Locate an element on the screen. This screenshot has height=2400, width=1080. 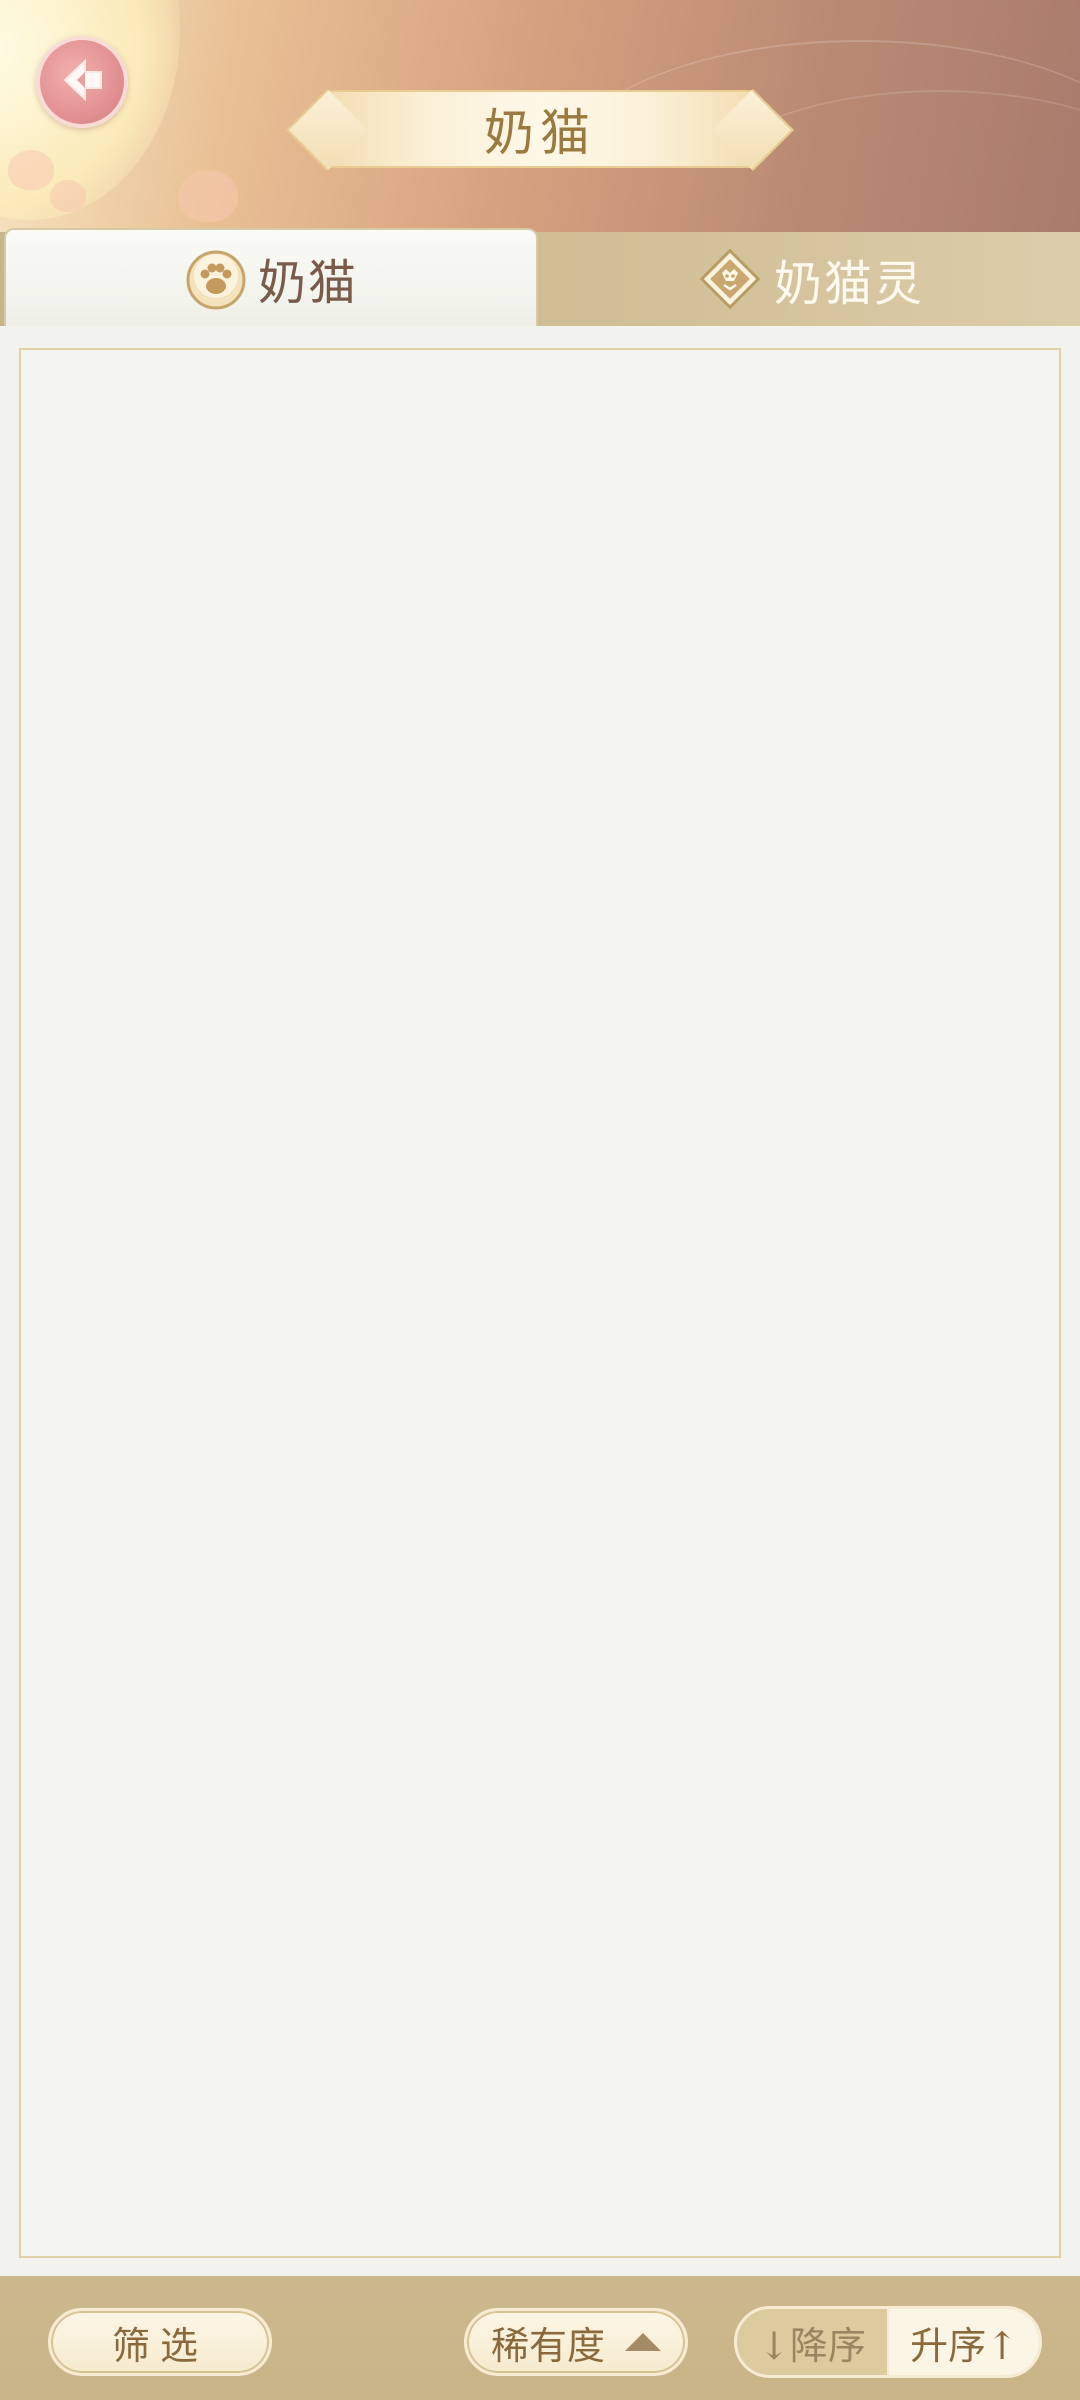
paw-icon is located at coordinates (216, 278).